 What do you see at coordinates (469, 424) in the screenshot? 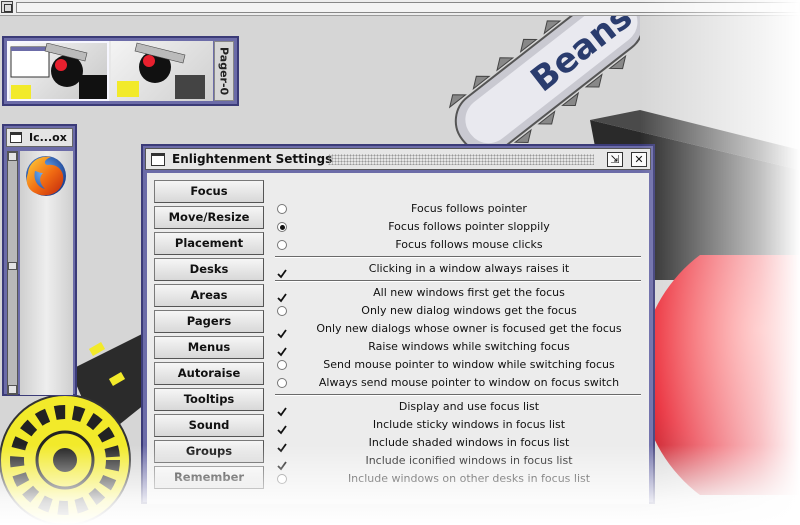
I see `option-label: Include sticky windows in focus list` at bounding box center [469, 424].